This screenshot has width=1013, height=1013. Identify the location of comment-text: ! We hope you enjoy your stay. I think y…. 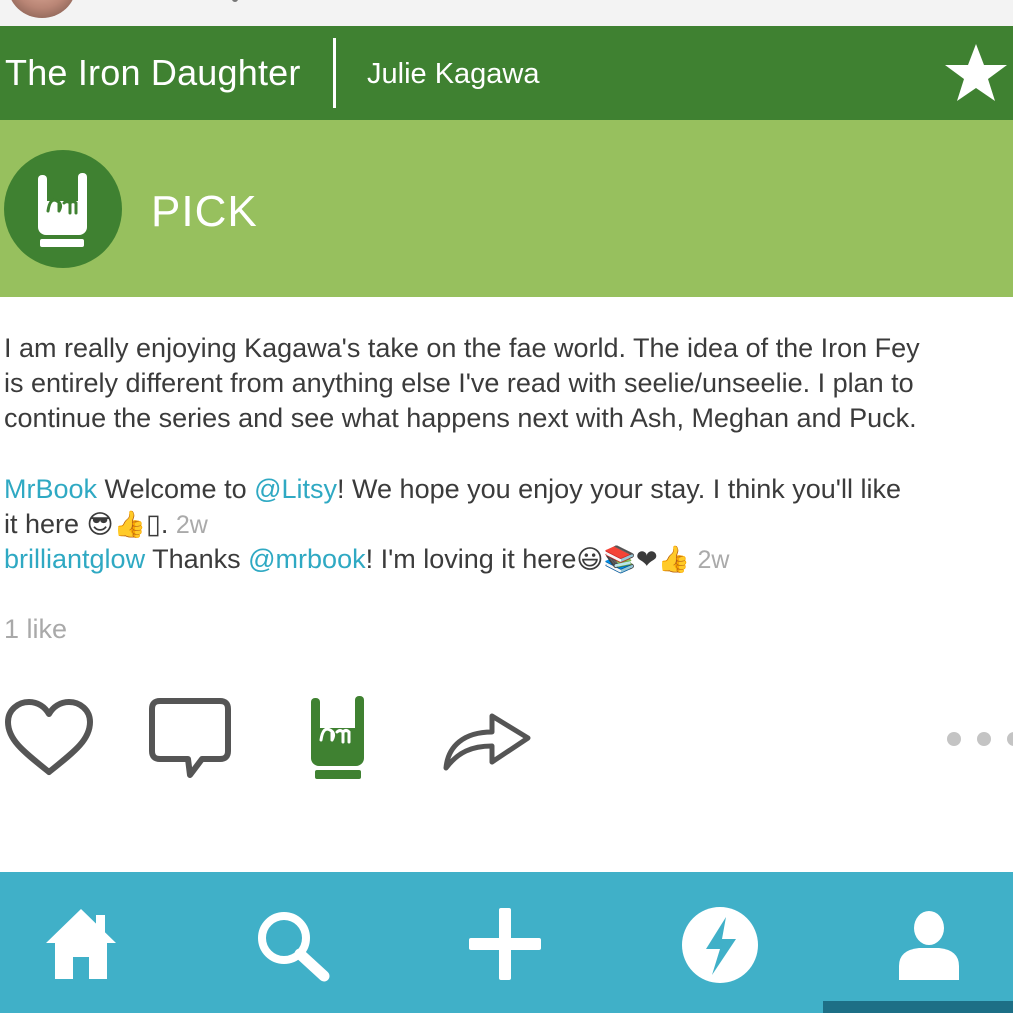
(619, 489).